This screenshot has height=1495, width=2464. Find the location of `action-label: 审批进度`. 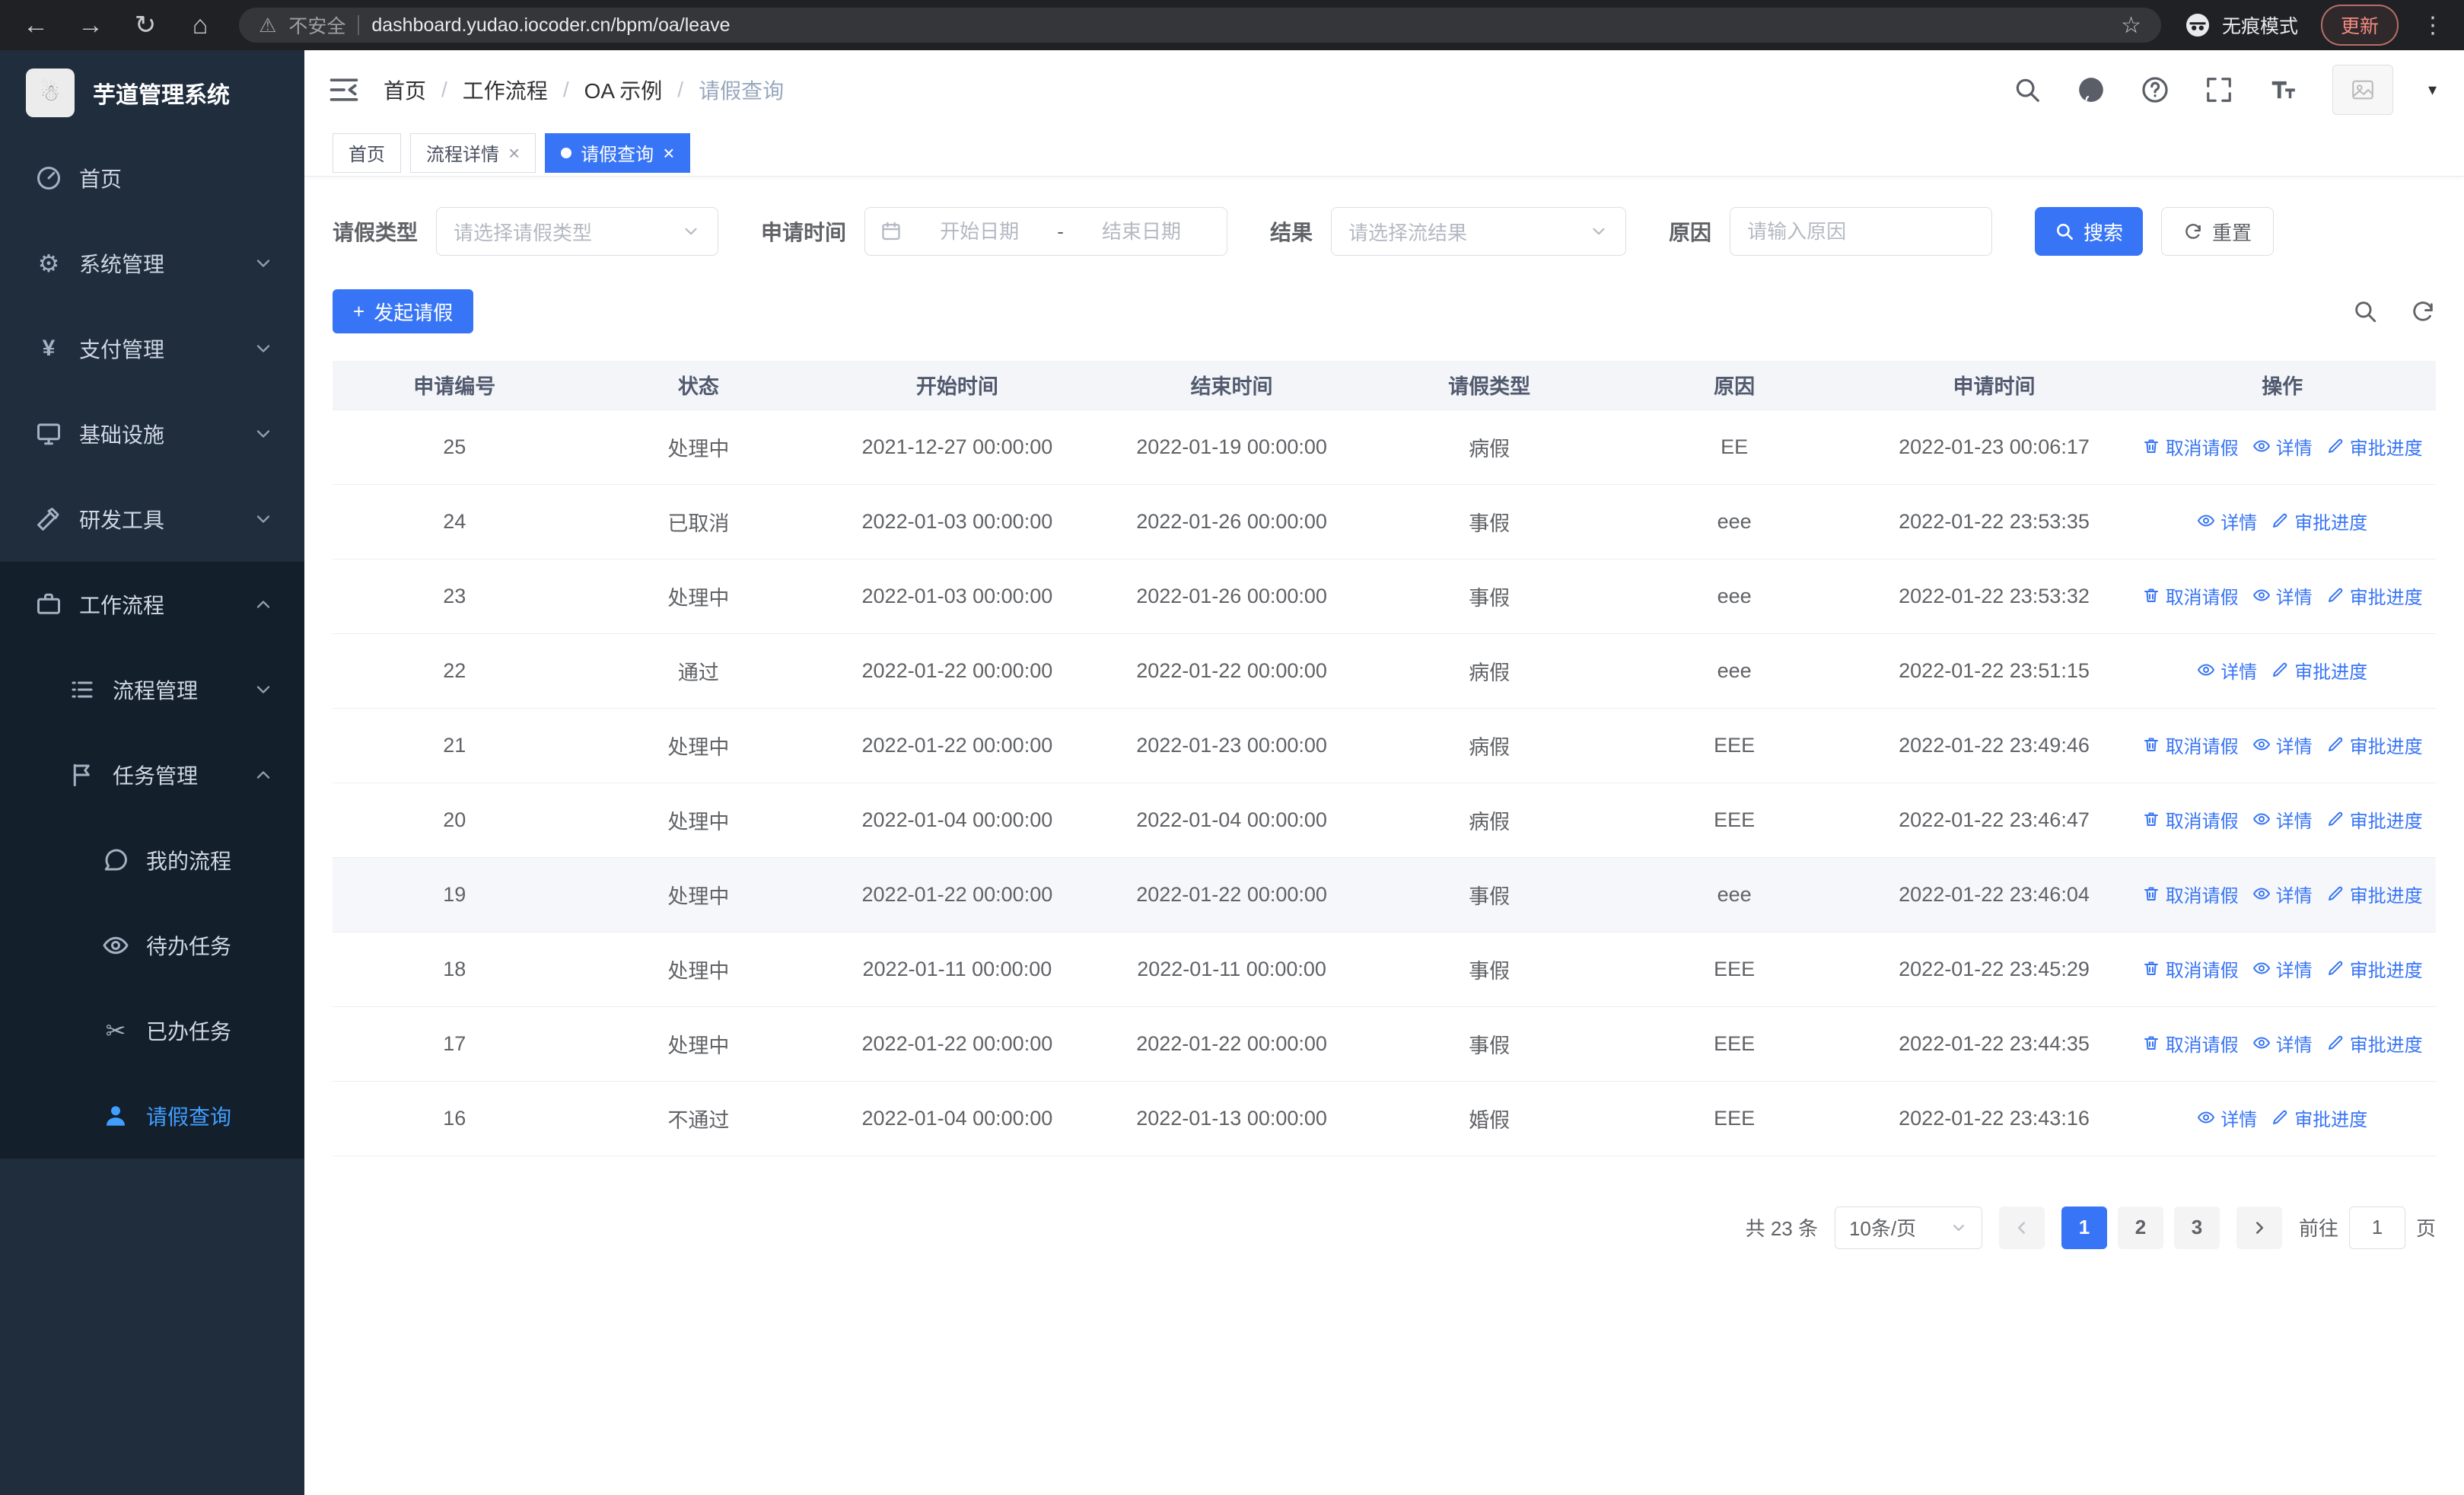

action-label: 审批进度 is located at coordinates (2331, 1119).